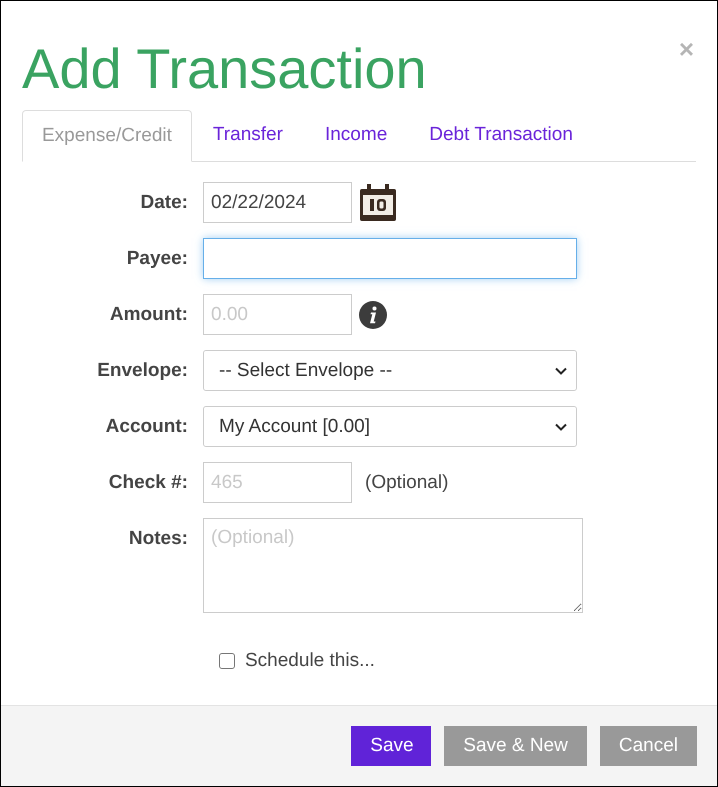 The width and height of the screenshot is (718, 787). What do you see at coordinates (148, 315) in the screenshot?
I see `field-label: Amount:` at bounding box center [148, 315].